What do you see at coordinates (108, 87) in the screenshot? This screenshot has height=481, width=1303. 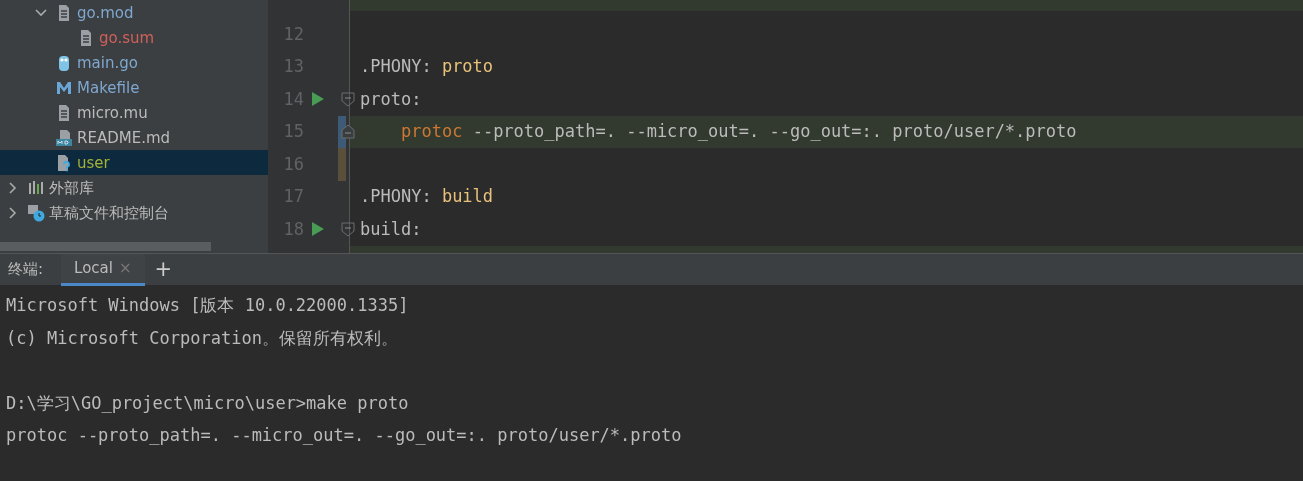 I see `file-name: Makefile` at bounding box center [108, 87].